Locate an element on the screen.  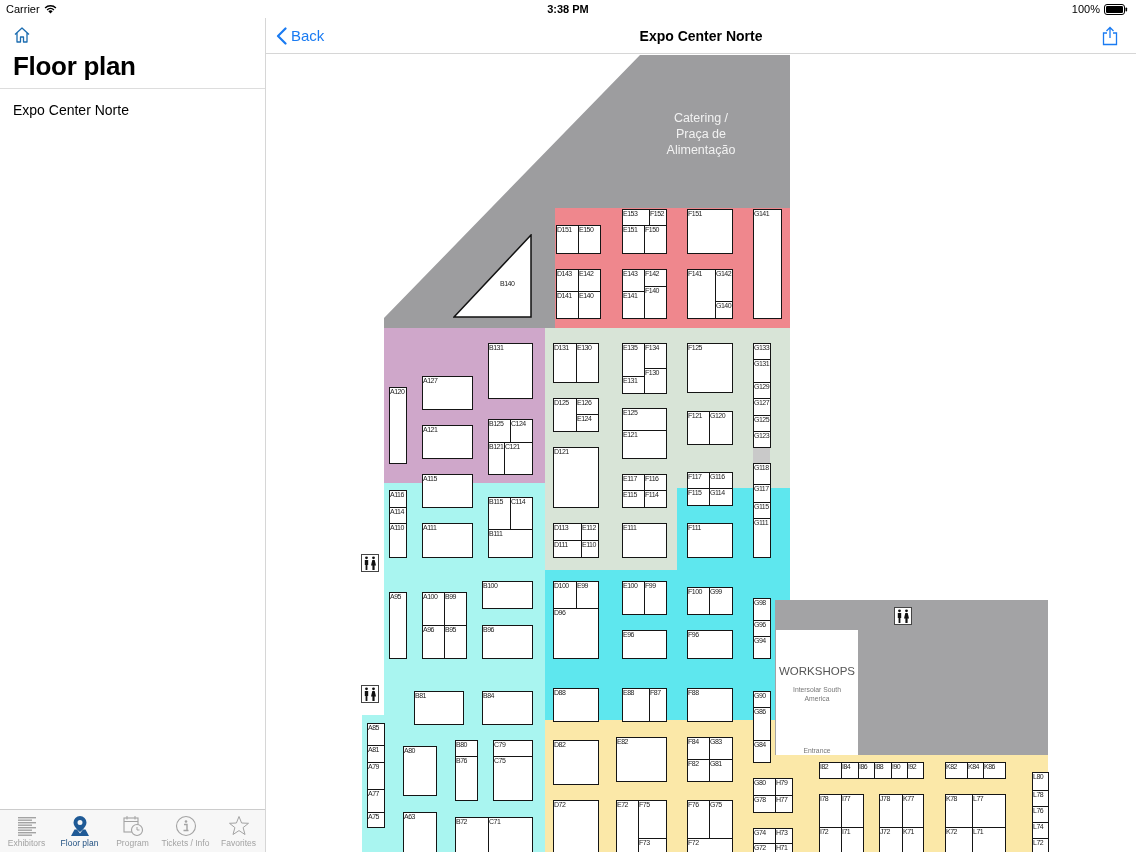
back-button: Back is located at coordinates (300, 35).